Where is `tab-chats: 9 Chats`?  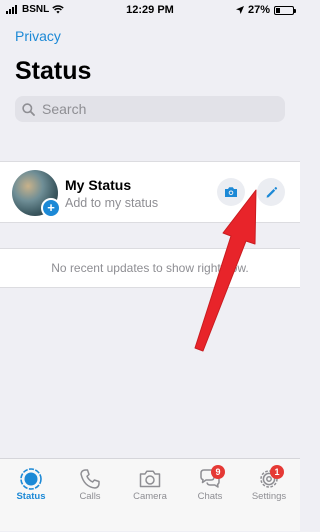 tab-chats: 9 Chats is located at coordinates (210, 495).